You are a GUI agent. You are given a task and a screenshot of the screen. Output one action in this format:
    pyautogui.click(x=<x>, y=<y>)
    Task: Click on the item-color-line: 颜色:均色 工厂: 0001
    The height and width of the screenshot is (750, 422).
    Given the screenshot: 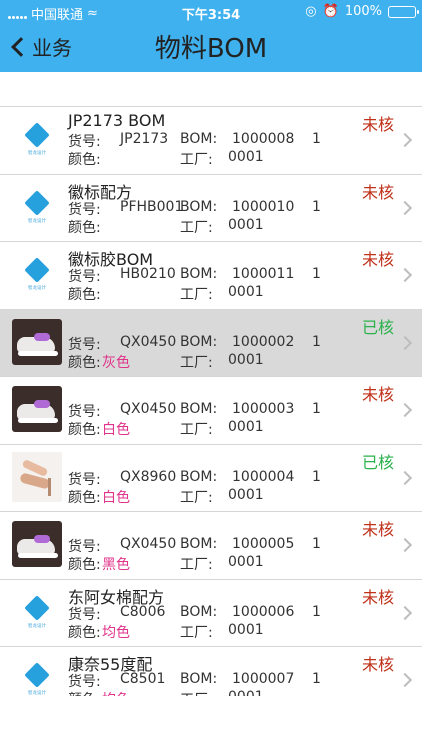 What is the action you would take?
    pyautogui.click(x=218, y=692)
    